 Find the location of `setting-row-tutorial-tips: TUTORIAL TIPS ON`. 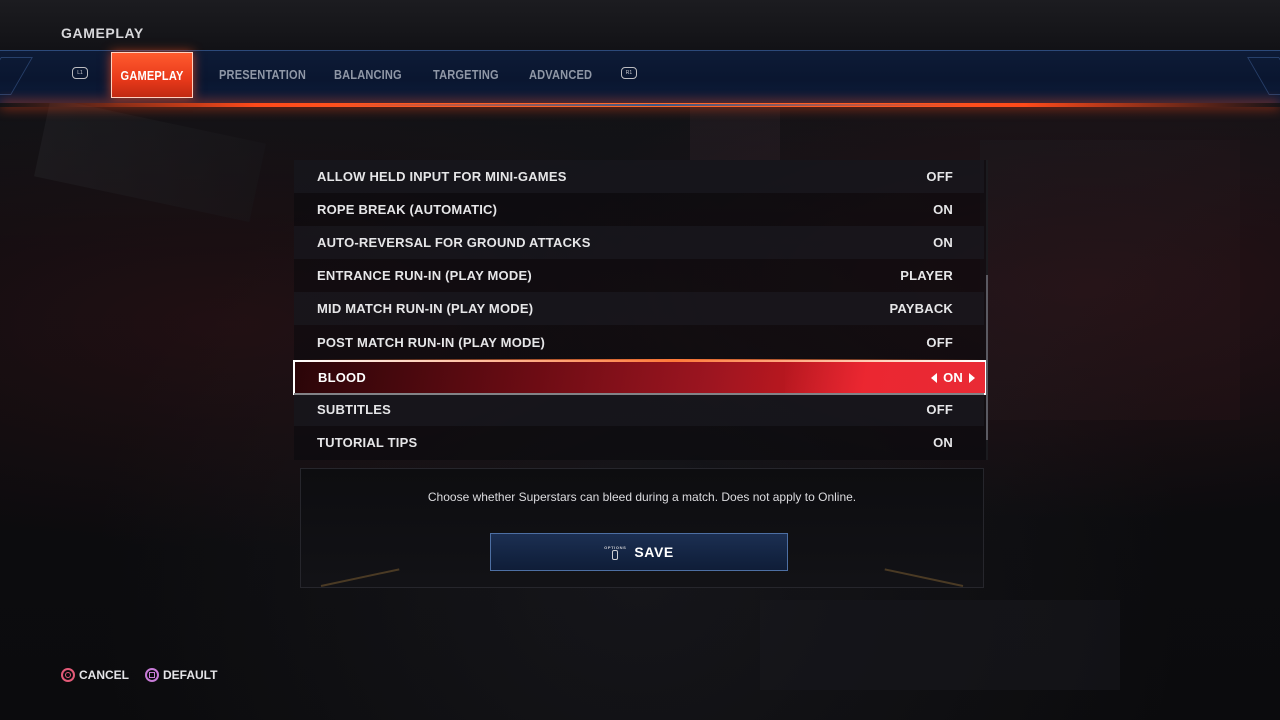

setting-row-tutorial-tips: TUTORIAL TIPS ON is located at coordinates (639, 442).